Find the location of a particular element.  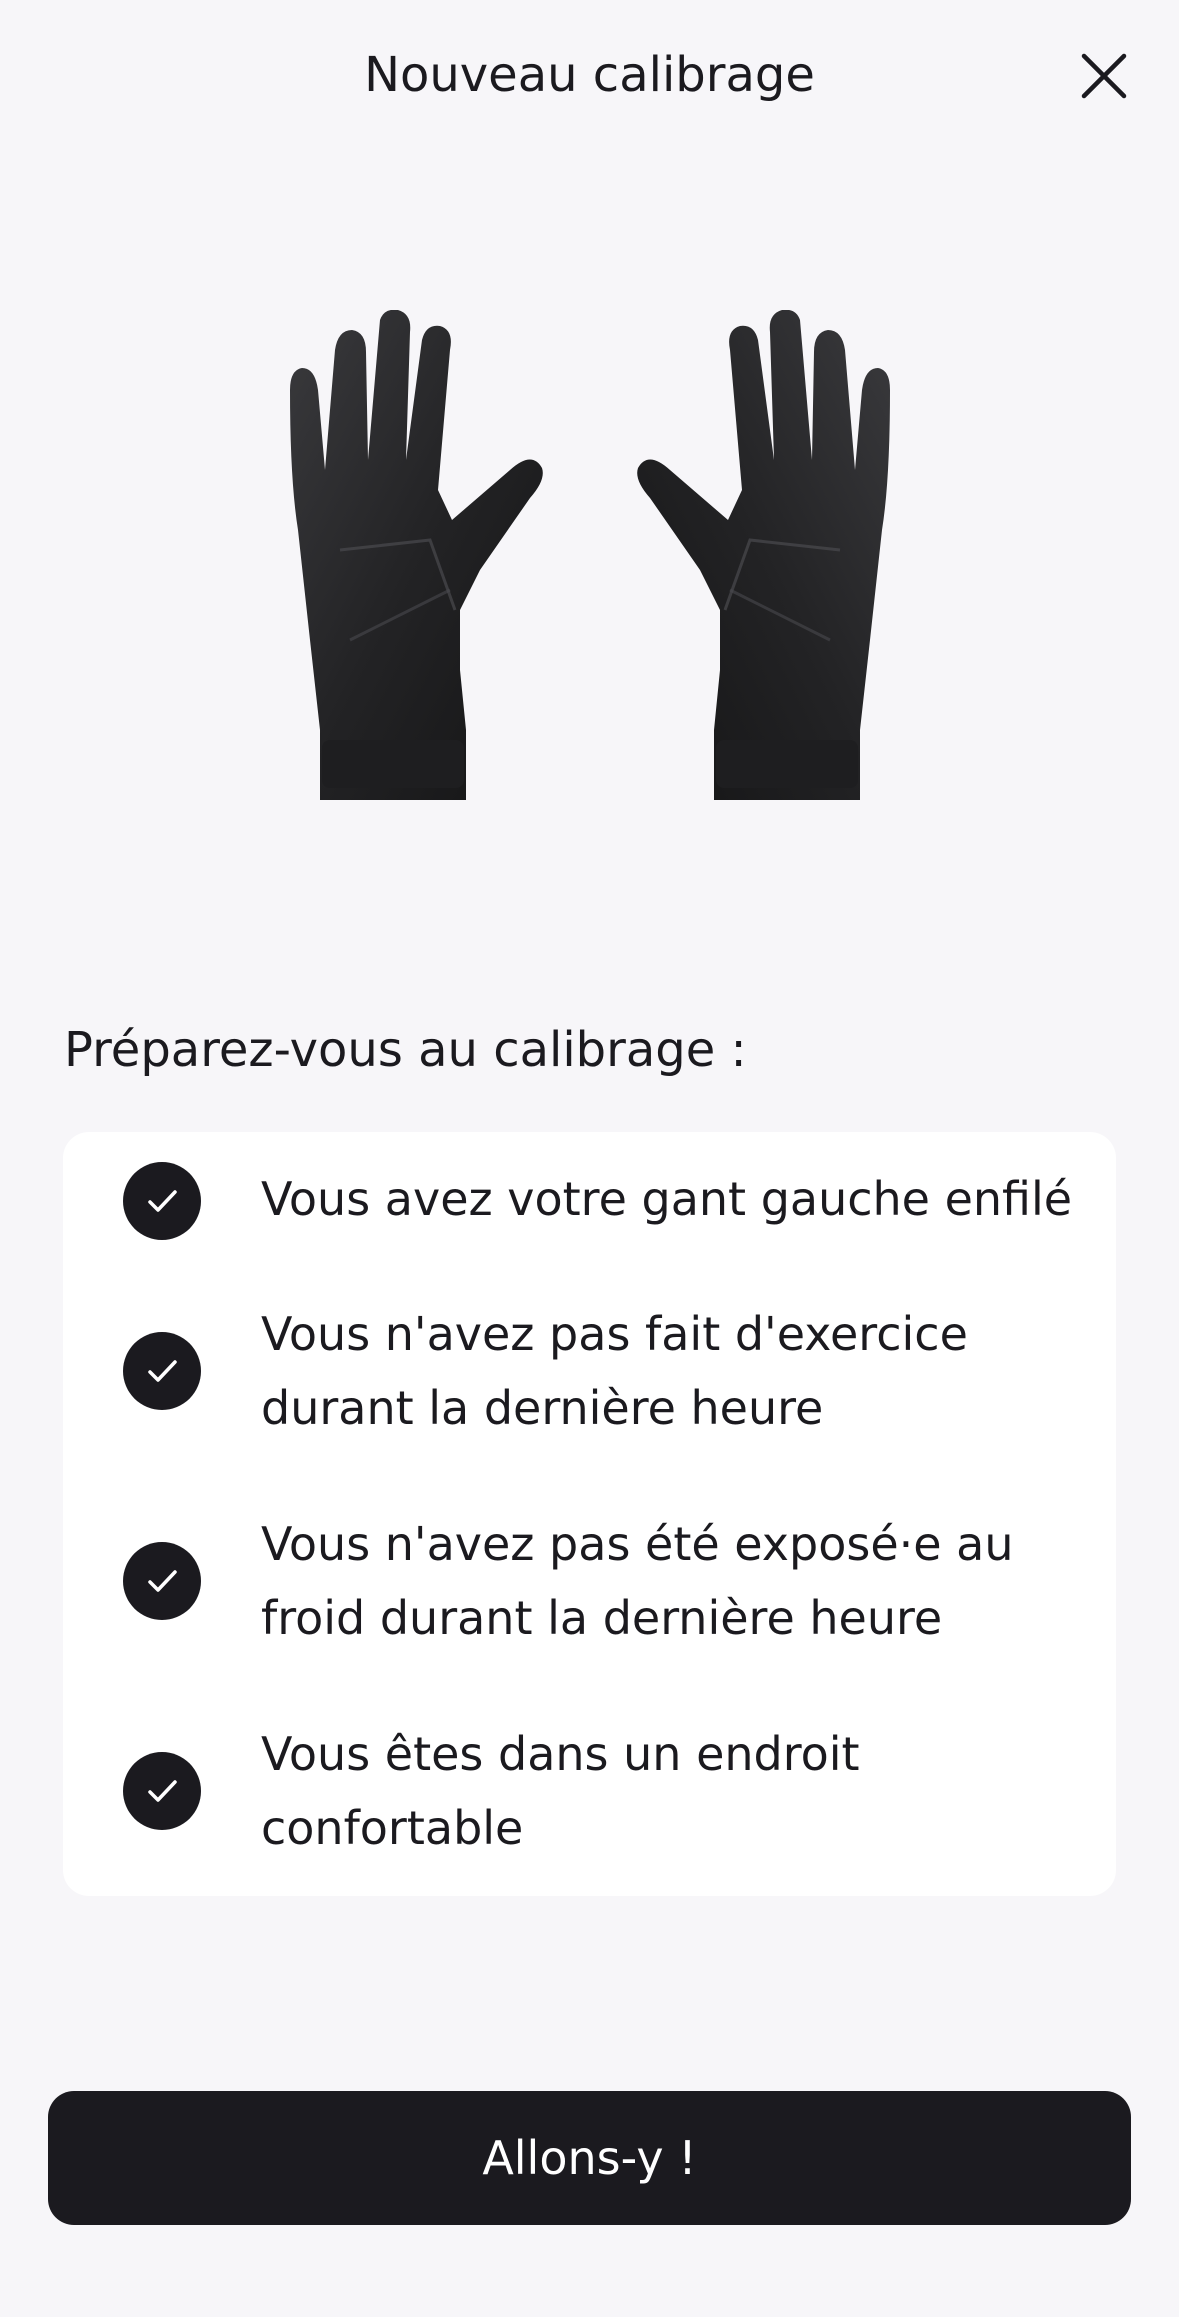

close-button is located at coordinates (1104, 76).